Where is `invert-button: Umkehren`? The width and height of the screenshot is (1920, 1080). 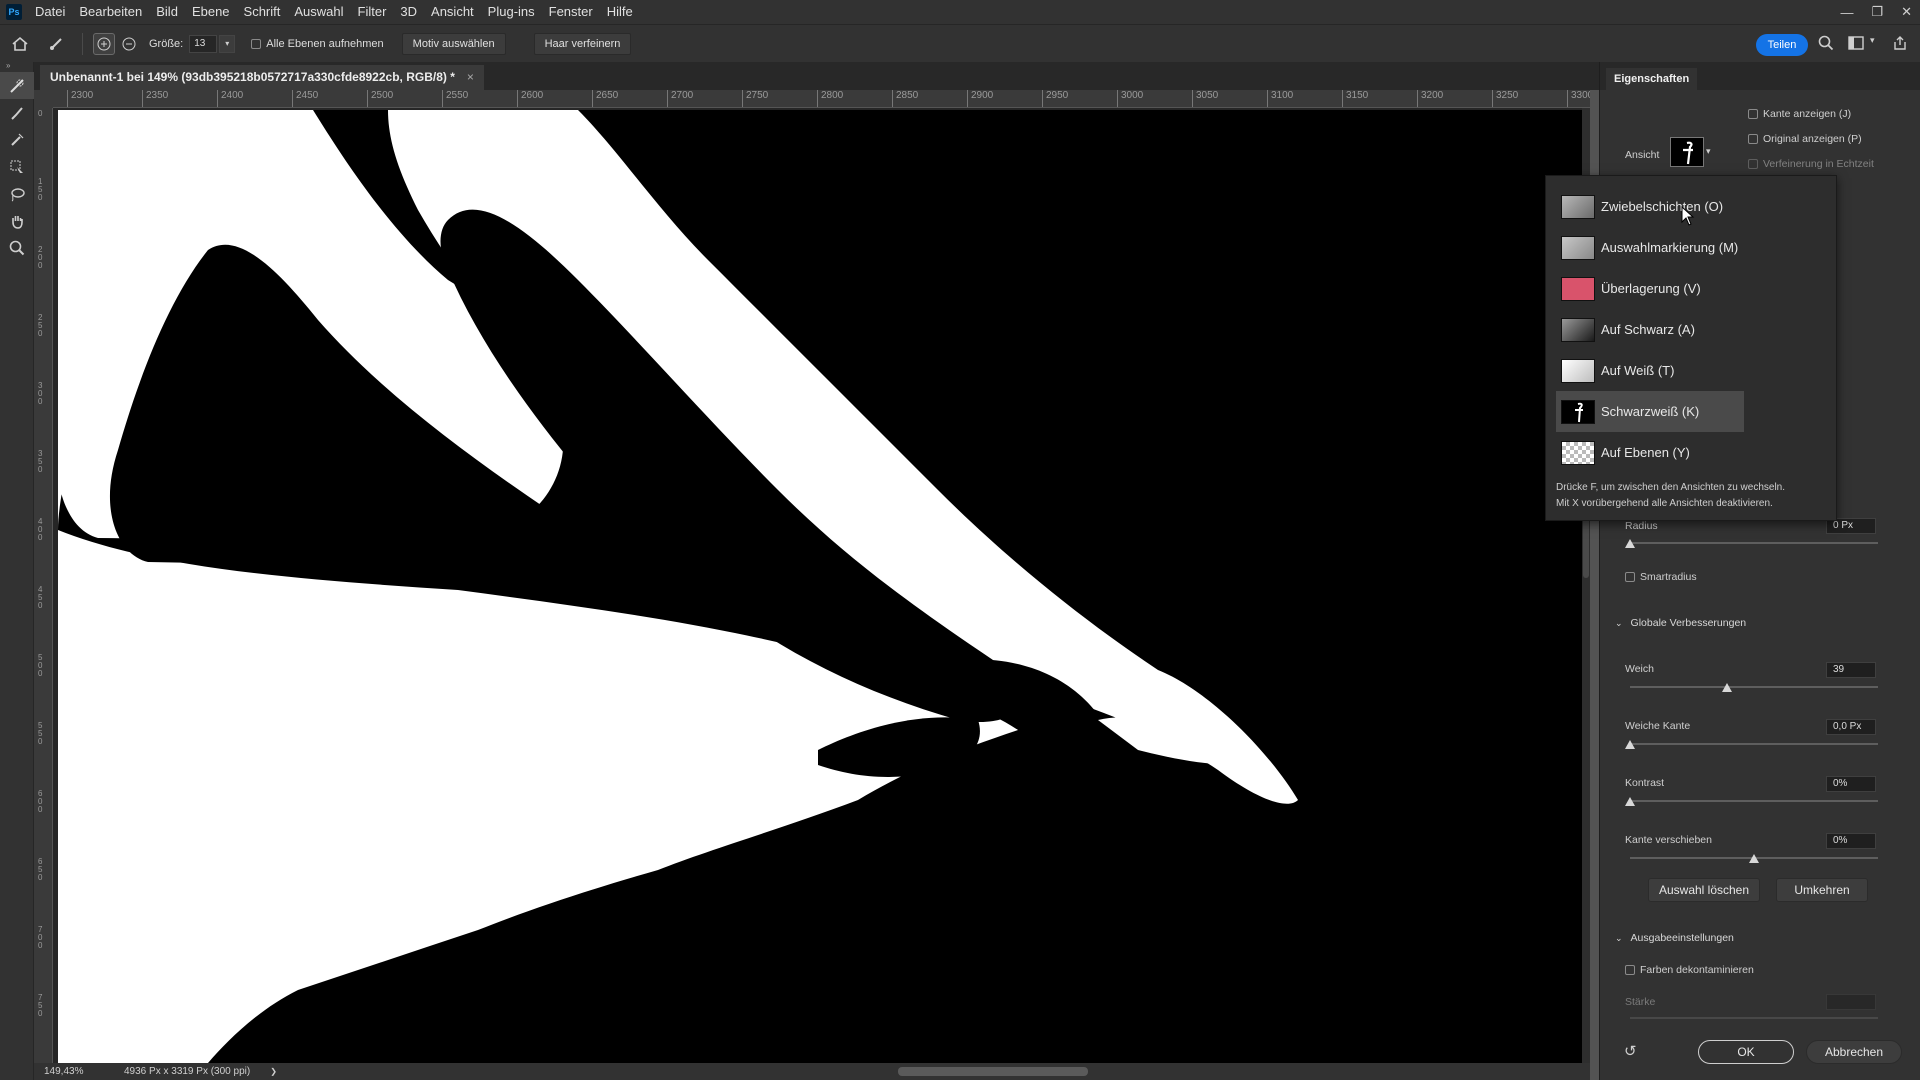
invert-button: Umkehren is located at coordinates (1822, 890).